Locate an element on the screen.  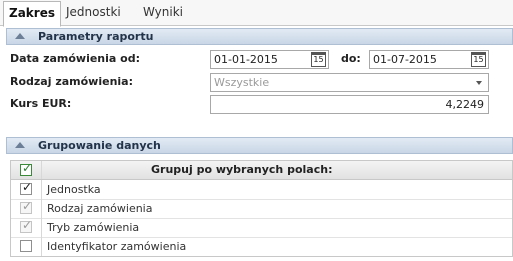
row-label: Identyfikator zamówienia is located at coordinates (117, 246).